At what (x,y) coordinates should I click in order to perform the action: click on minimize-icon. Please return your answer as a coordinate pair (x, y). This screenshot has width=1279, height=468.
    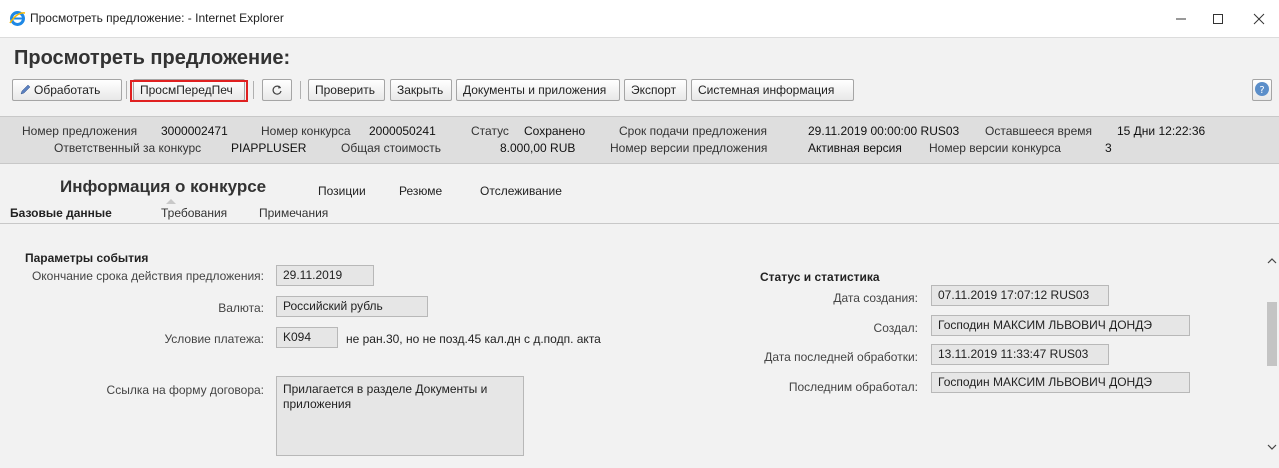
    Looking at the image, I should click on (1181, 19).